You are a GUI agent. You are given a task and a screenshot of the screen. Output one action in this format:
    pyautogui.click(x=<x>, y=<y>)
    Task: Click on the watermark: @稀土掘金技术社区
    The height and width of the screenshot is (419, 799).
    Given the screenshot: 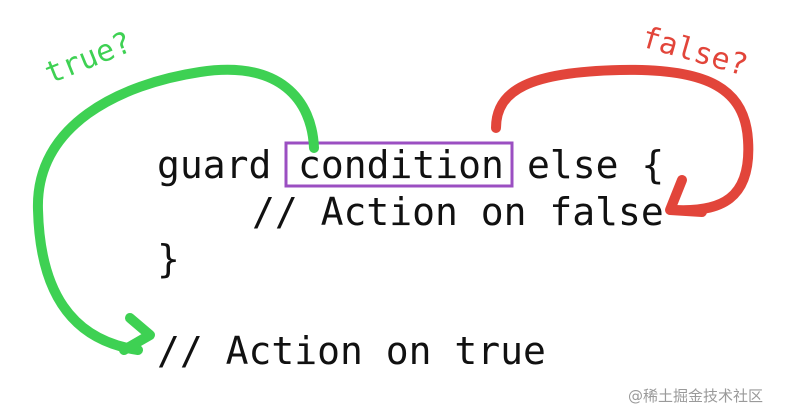 What is the action you would take?
    pyautogui.click(x=695, y=396)
    